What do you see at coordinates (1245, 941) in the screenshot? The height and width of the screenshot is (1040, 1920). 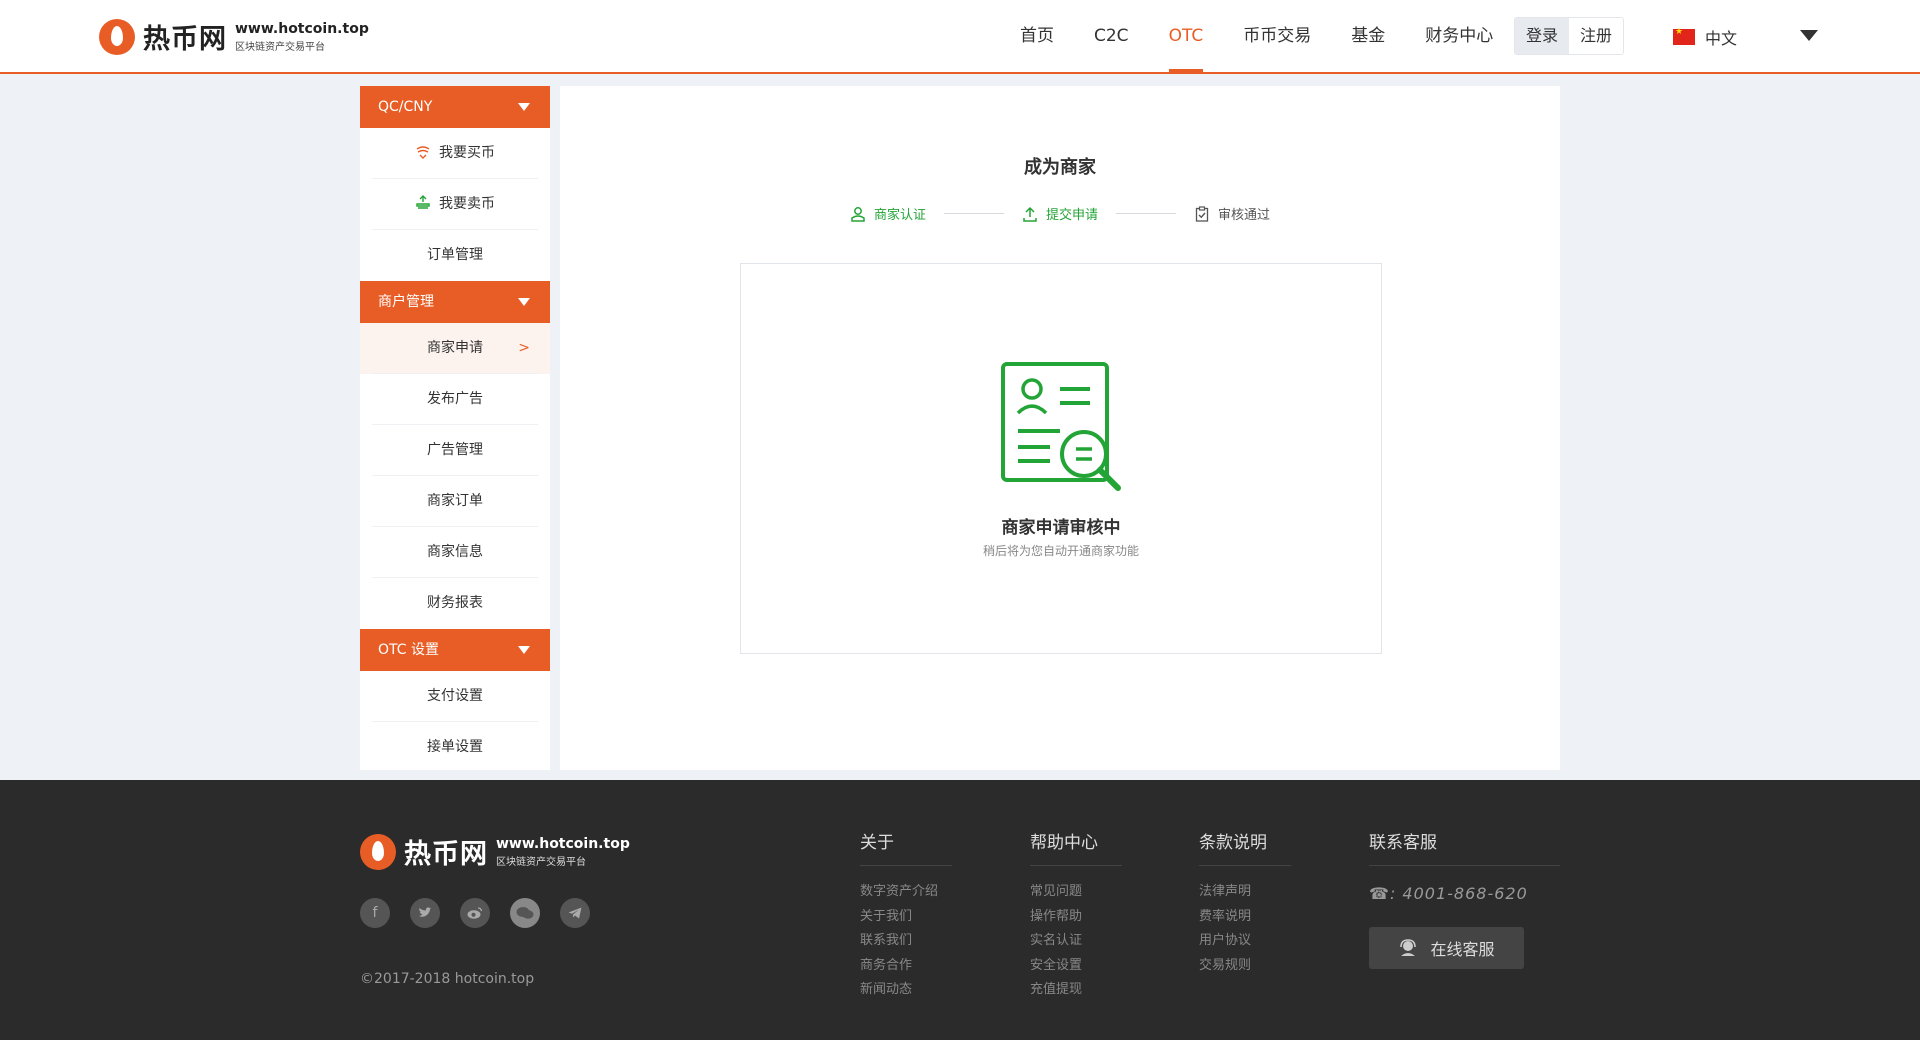 I see `footer-link: 用户协议` at bounding box center [1245, 941].